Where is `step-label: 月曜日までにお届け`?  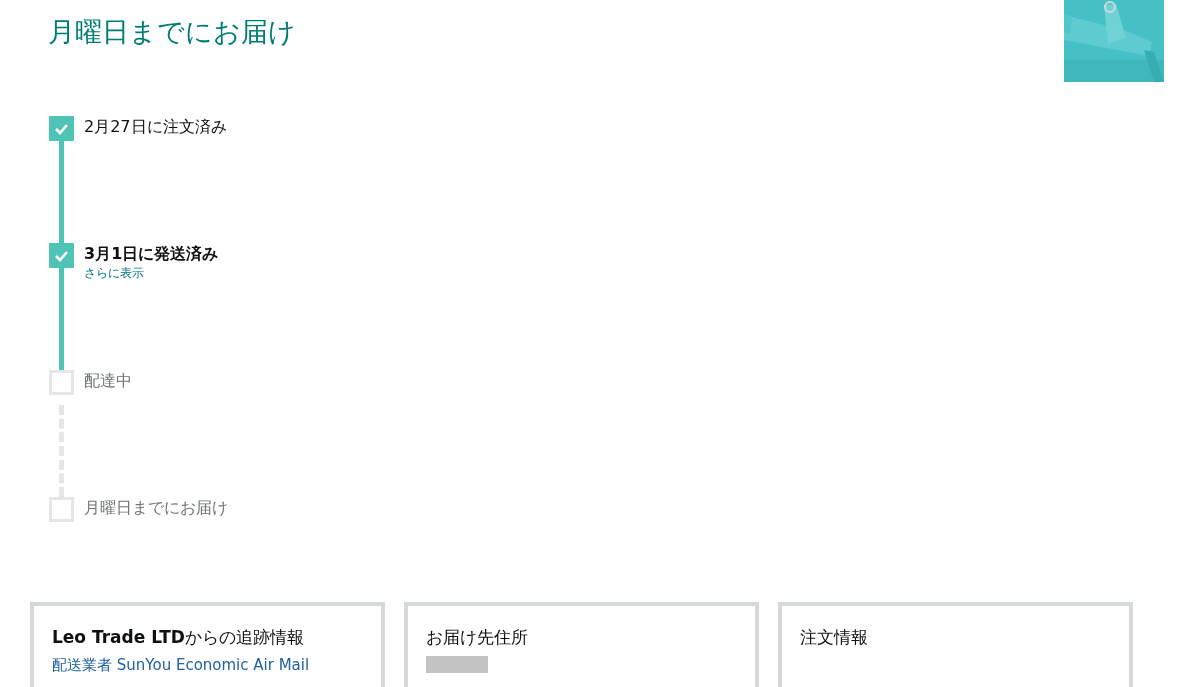
step-label: 月曜日までにお届け is located at coordinates (156, 508).